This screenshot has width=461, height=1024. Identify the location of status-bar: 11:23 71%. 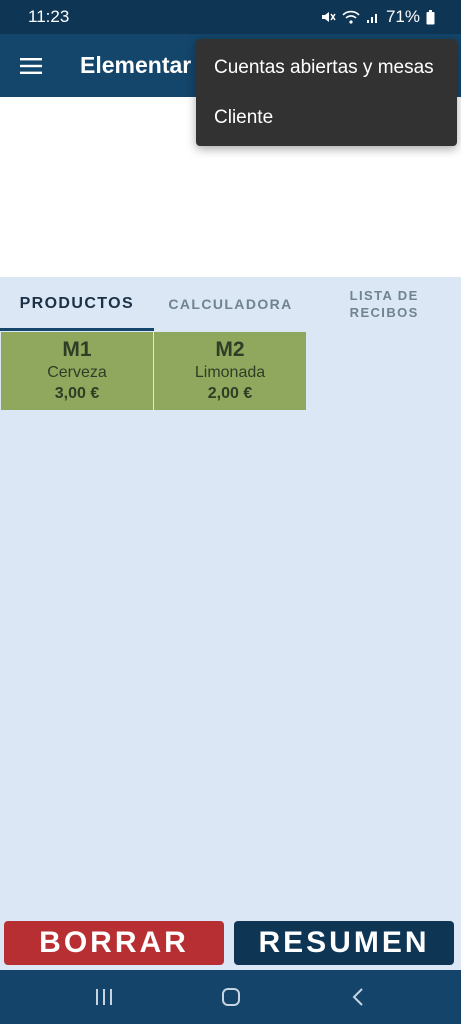
(230, 17).